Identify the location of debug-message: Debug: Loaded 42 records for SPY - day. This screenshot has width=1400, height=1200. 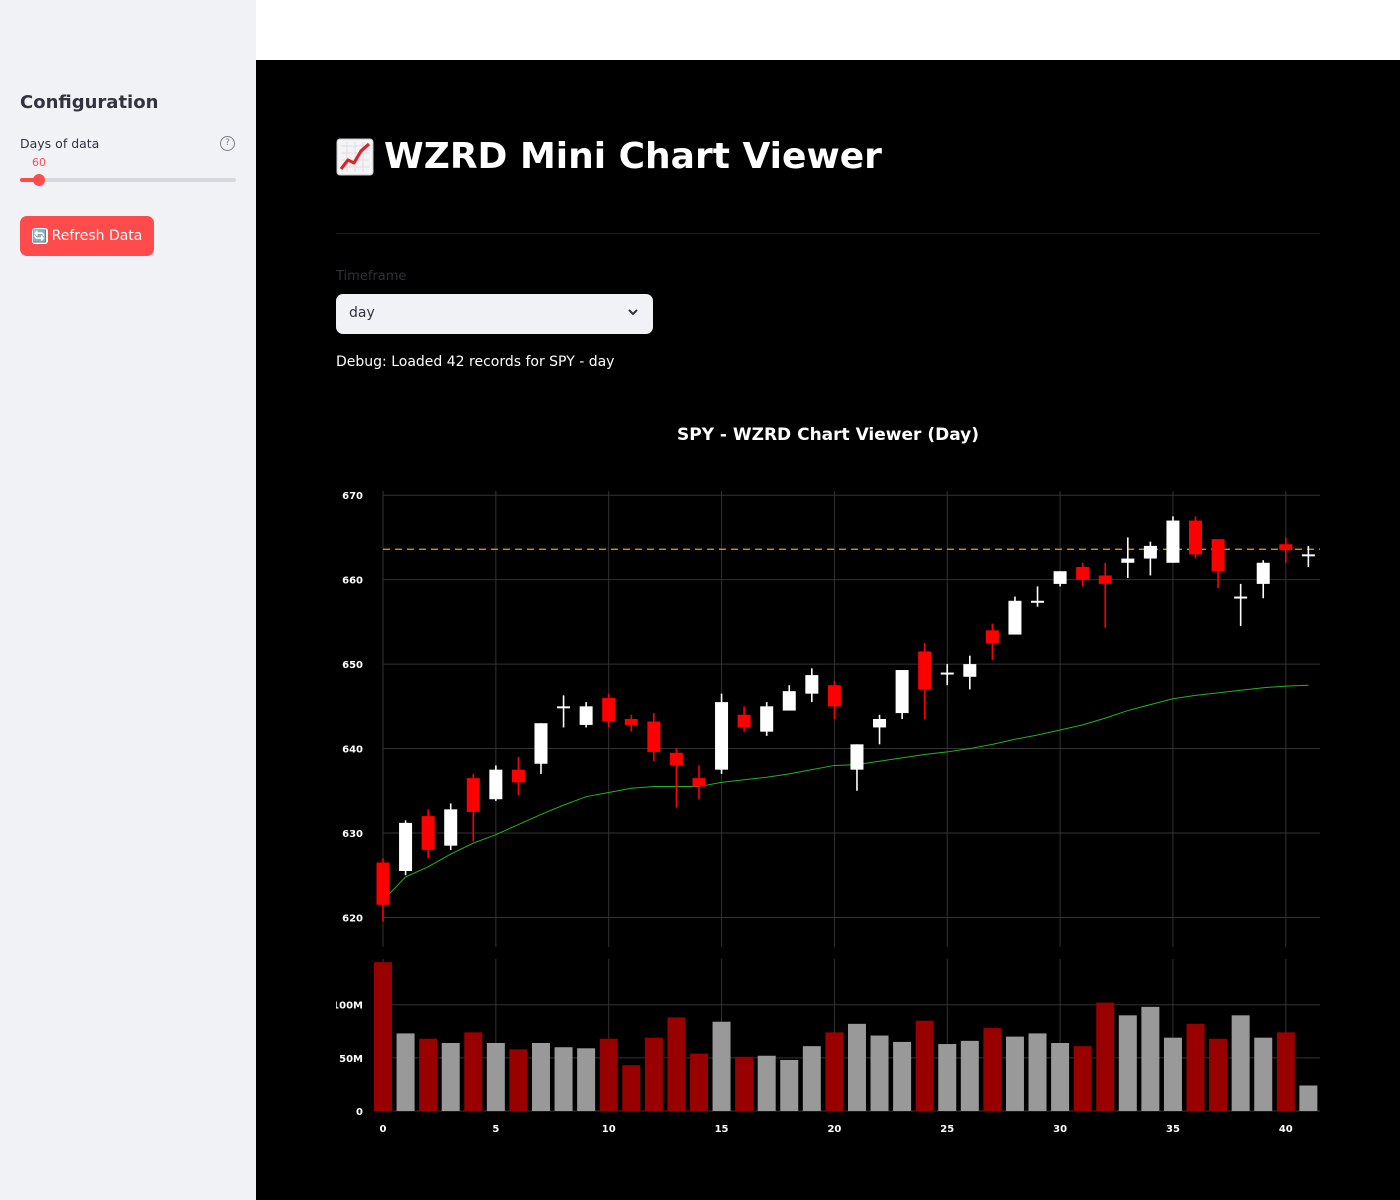
(475, 362).